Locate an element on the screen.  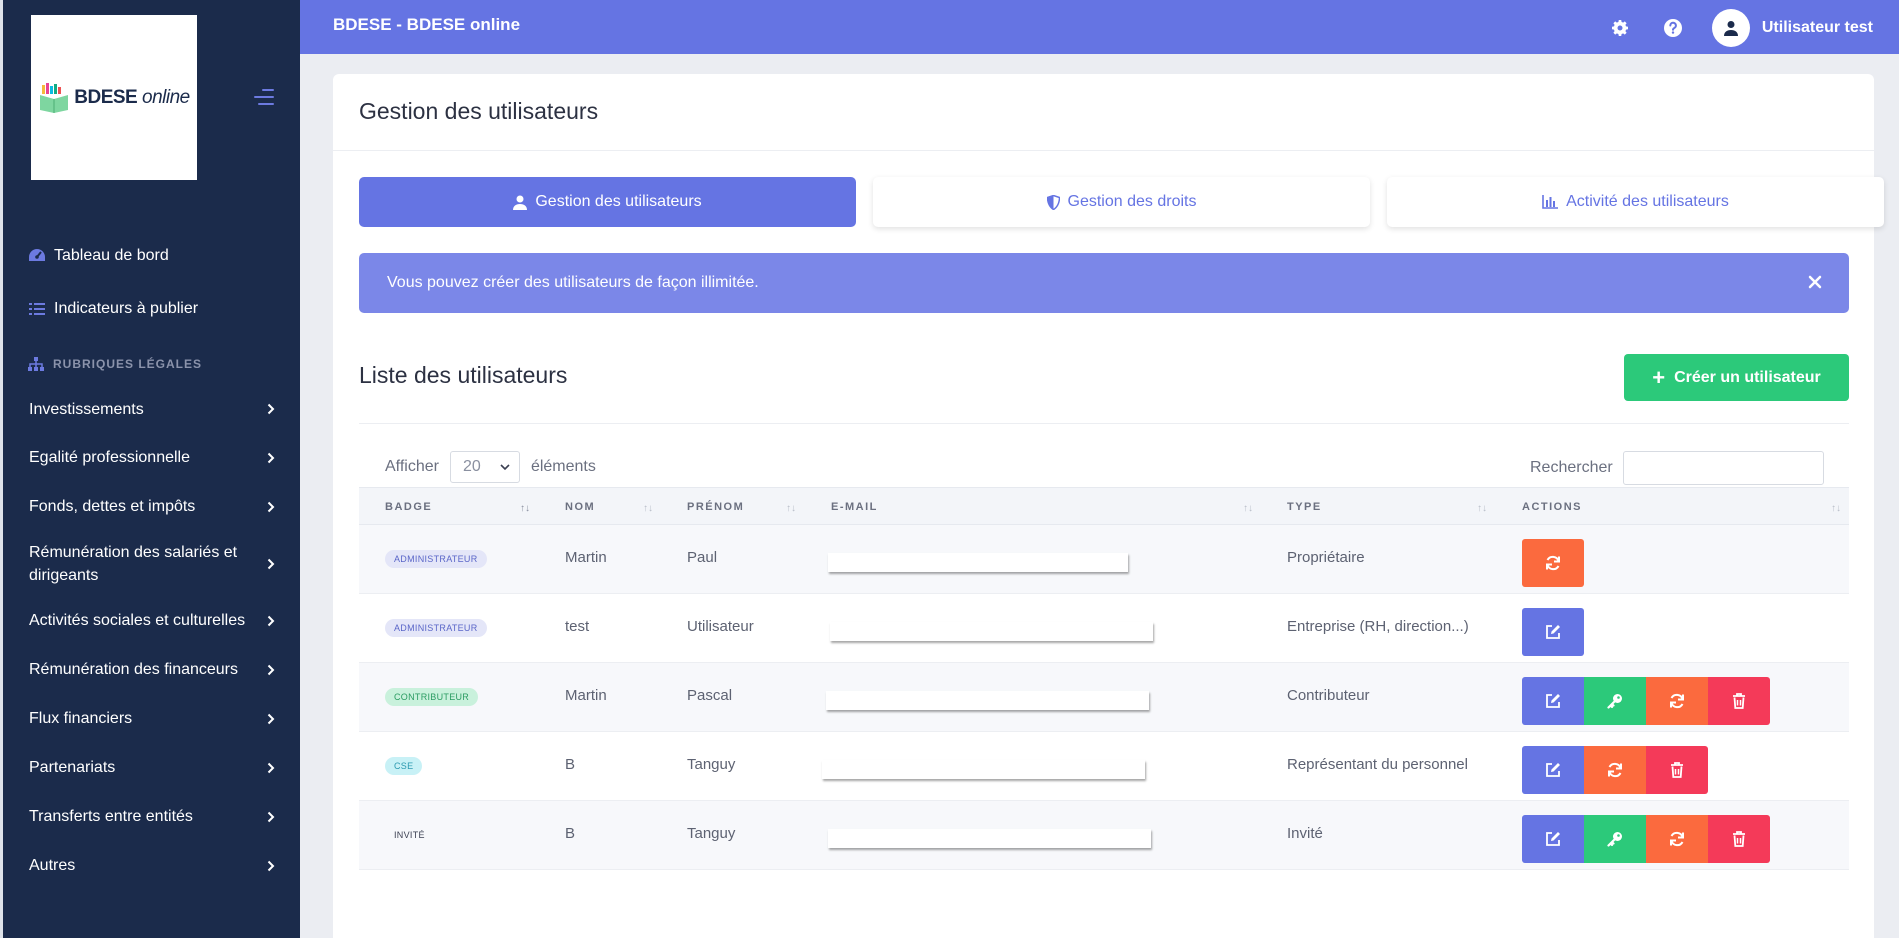
cell-type: Représentant du personnel is located at coordinates (1377, 764).